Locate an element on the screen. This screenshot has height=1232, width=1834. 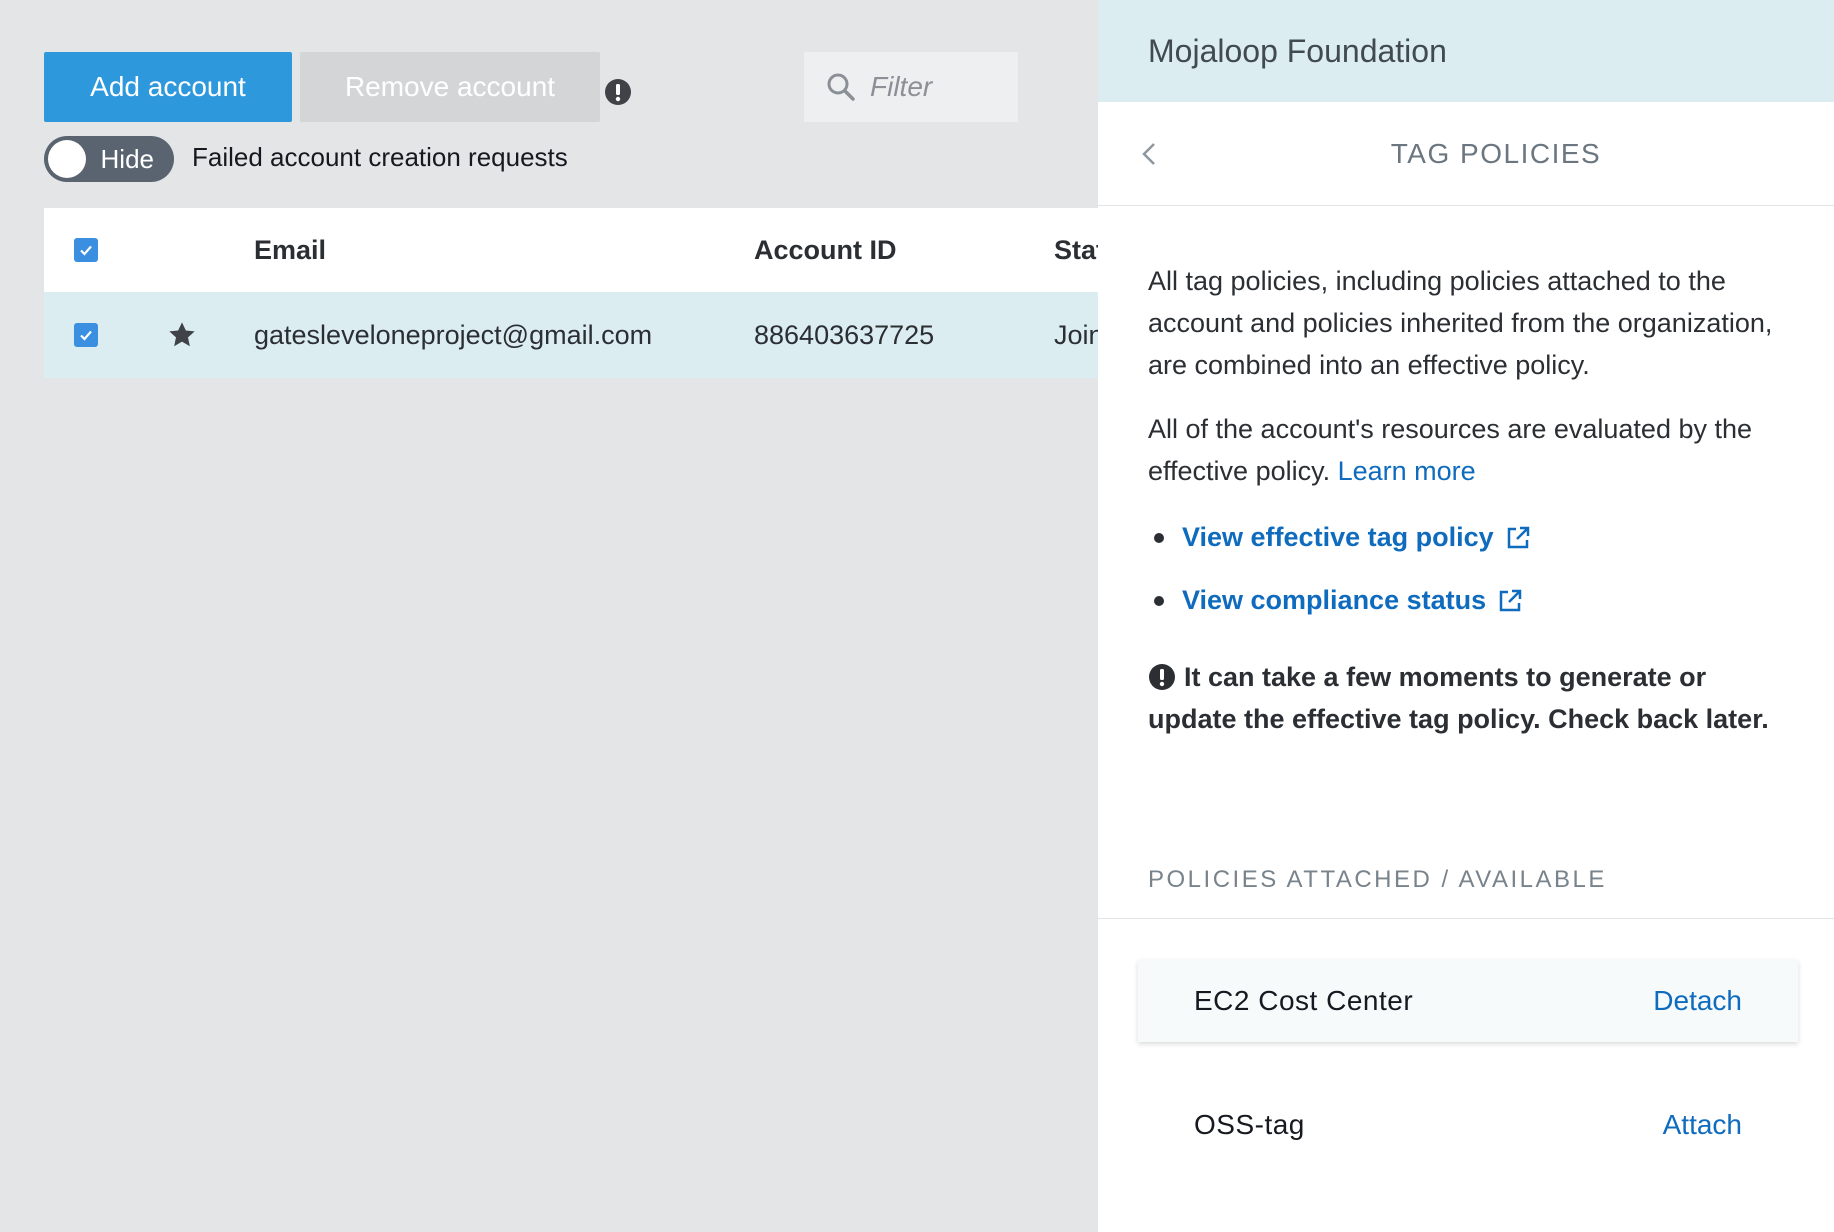
row-select-cell is located at coordinates (86, 335).